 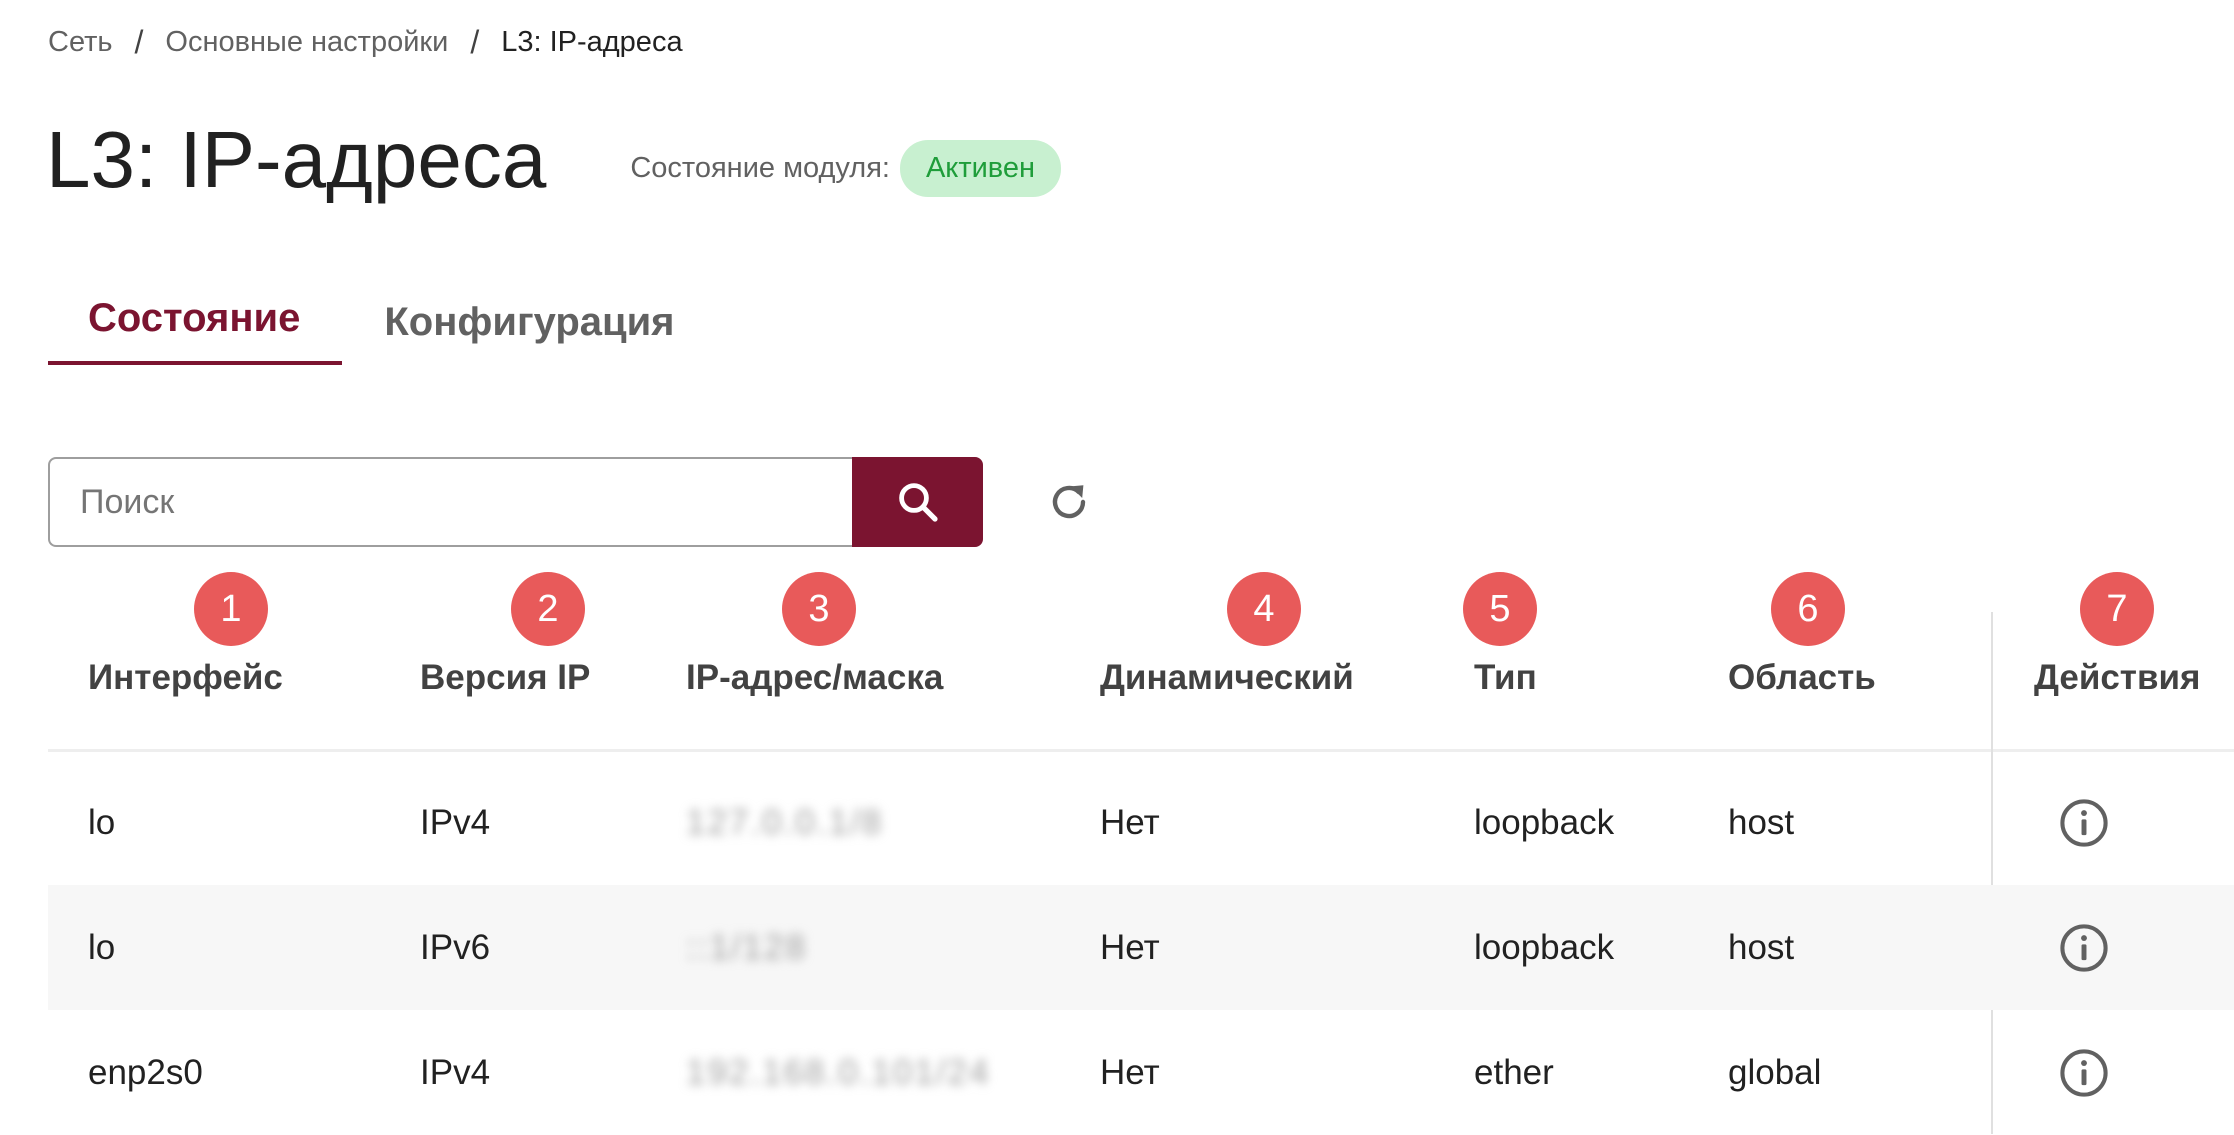 I want to click on search-icon, so click(x=918, y=502).